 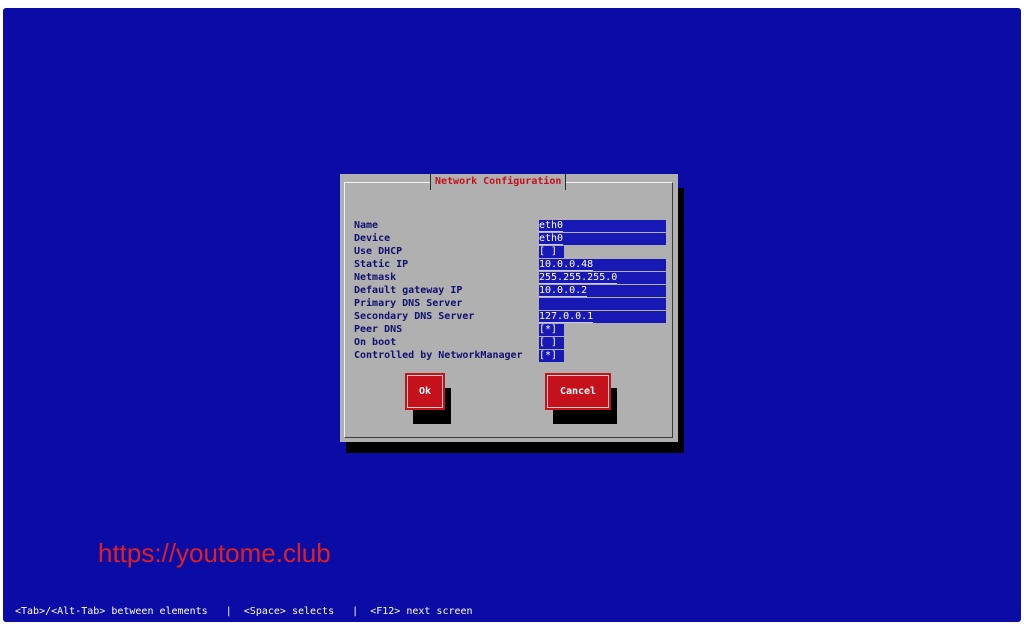 I want to click on watermark-url: https://youtome.club, so click(x=214, y=553).